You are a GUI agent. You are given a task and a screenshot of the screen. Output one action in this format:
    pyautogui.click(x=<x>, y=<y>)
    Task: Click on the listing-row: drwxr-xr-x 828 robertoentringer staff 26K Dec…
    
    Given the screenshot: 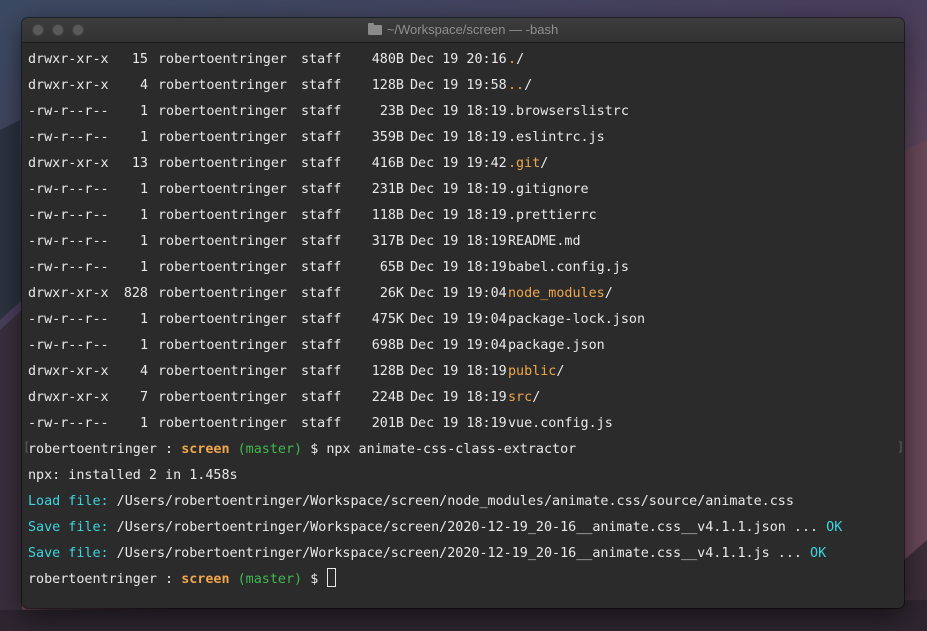 What is the action you would take?
    pyautogui.click(x=466, y=294)
    